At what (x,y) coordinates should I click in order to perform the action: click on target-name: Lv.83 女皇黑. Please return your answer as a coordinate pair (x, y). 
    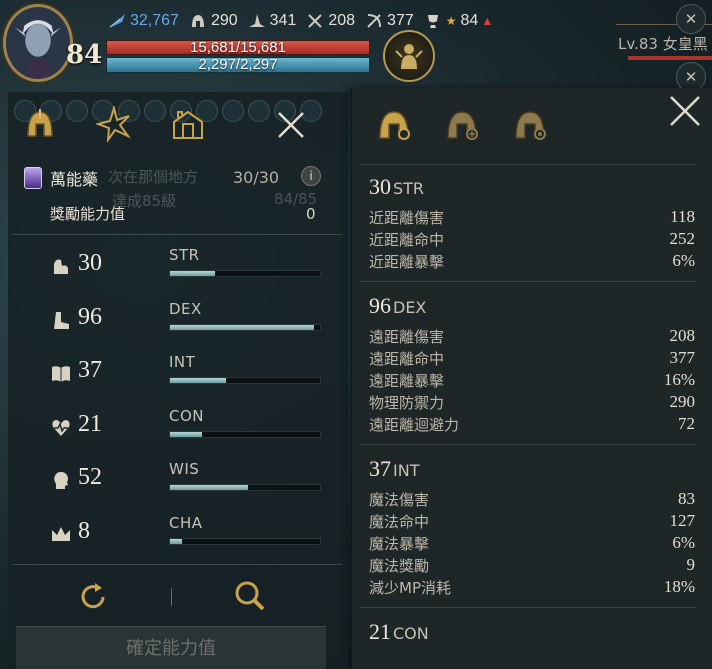
    Looking at the image, I should click on (663, 44).